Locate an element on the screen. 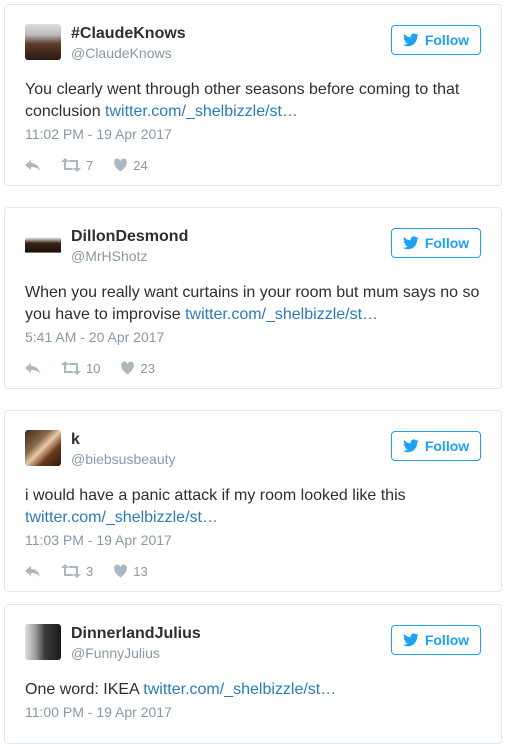 The width and height of the screenshot is (513, 744). tweet-timestamp: 11:02 PM - 19 Apr 2017 is located at coordinates (98, 134).